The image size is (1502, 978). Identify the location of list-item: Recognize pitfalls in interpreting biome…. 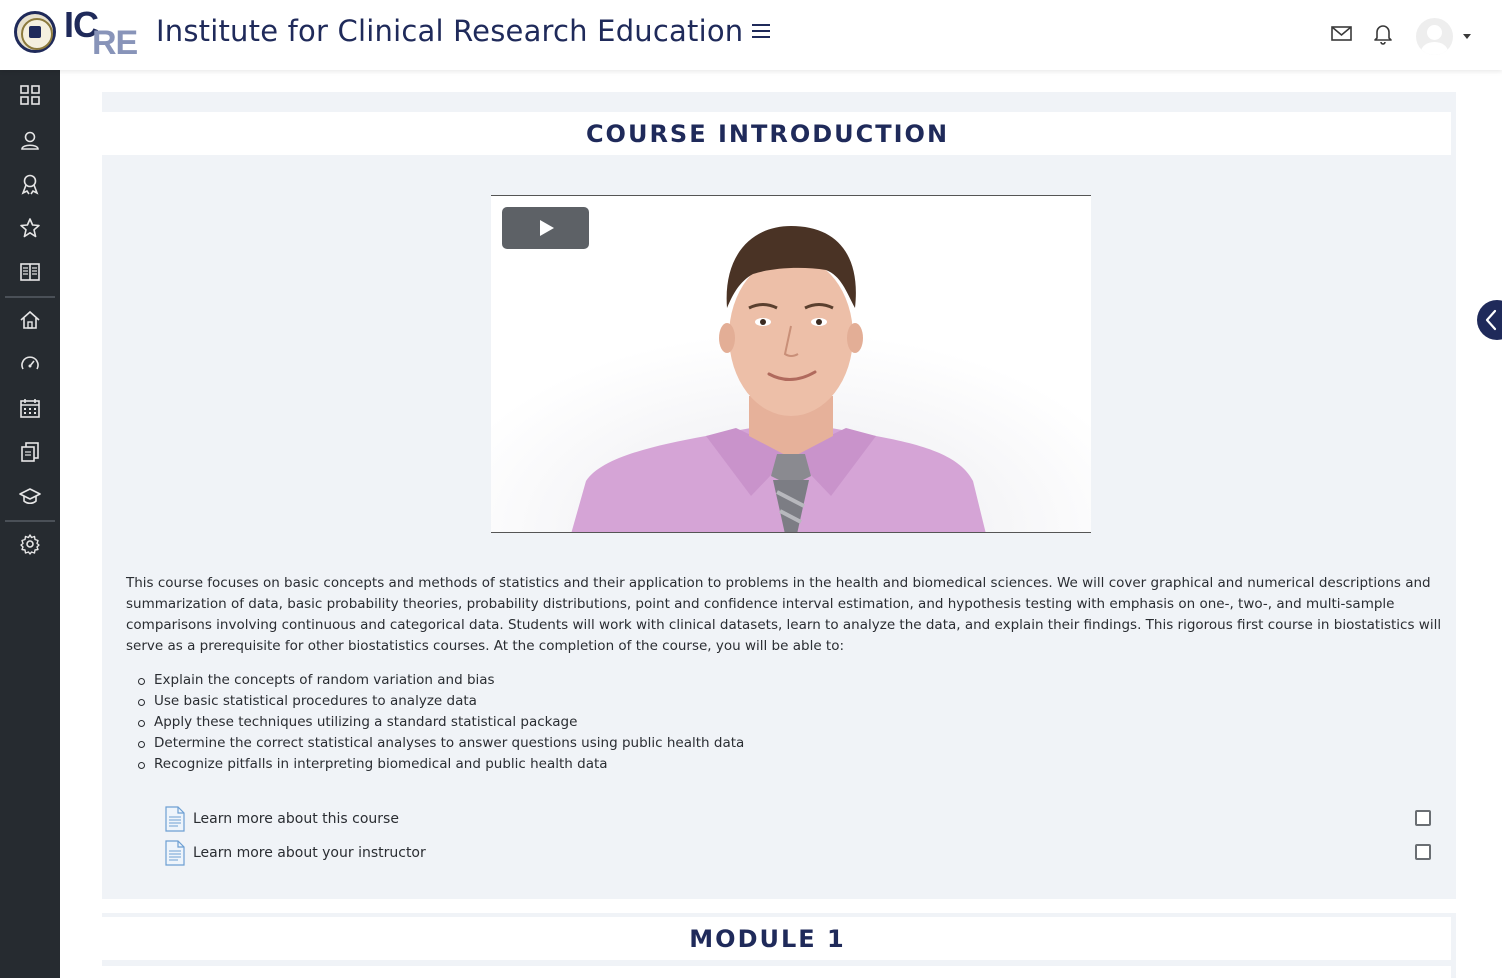
(646, 764).